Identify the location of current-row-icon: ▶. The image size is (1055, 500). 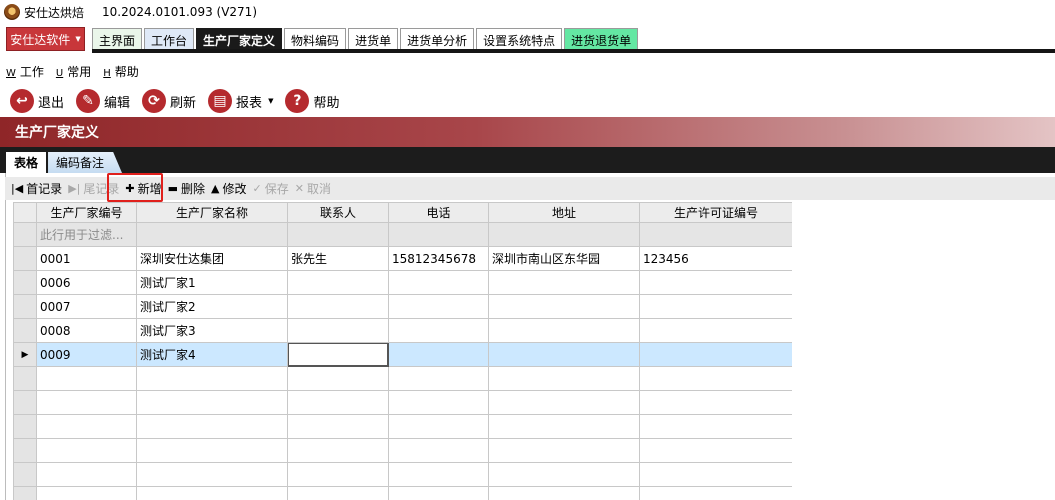
(25, 354).